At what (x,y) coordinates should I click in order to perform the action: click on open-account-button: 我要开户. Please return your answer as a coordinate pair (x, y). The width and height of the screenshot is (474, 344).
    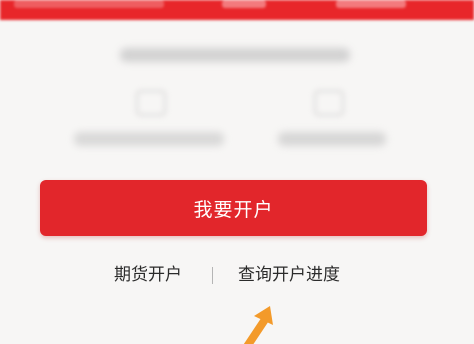
    Looking at the image, I should click on (233, 208).